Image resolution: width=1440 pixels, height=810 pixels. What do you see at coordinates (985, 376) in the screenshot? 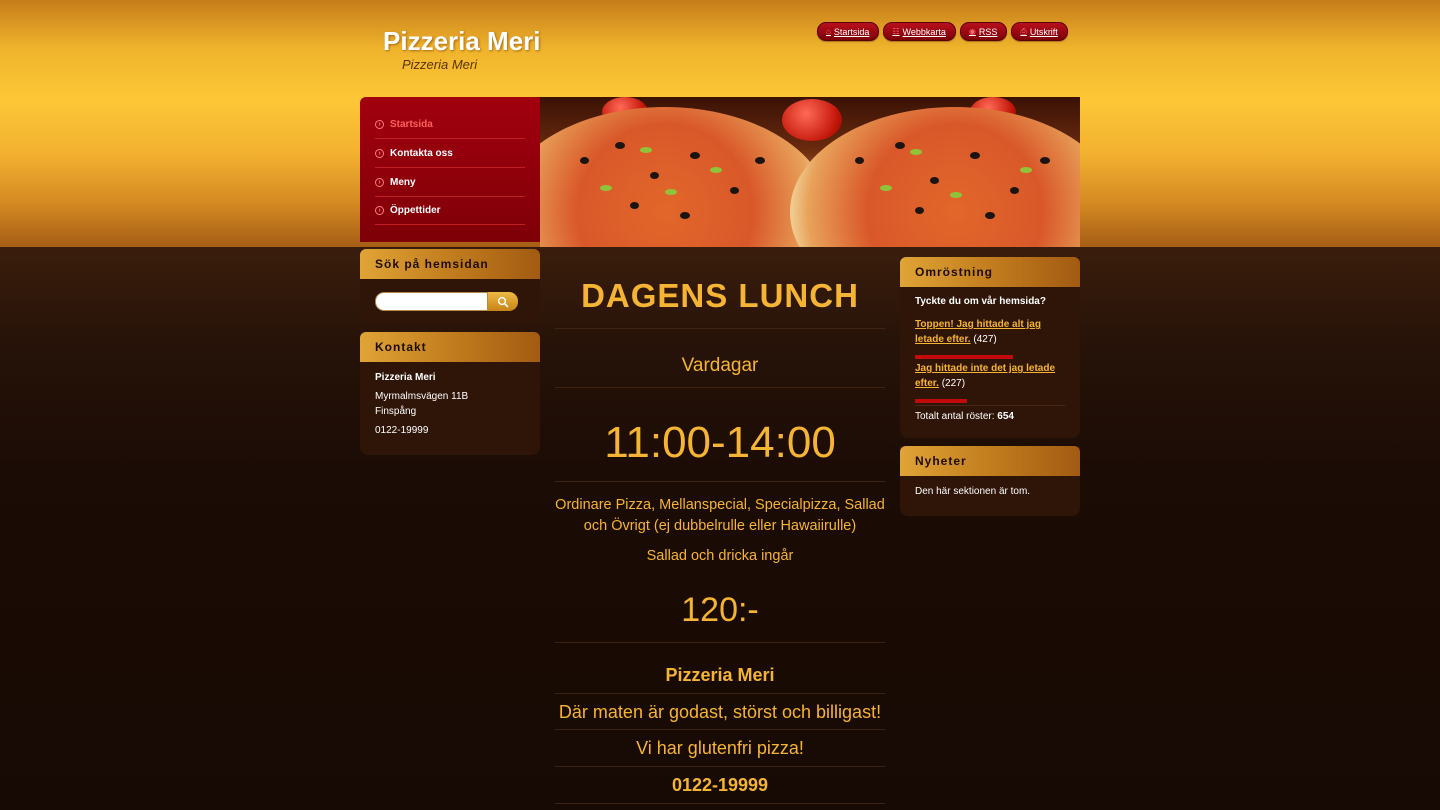
I see `poll-option-link: Jag hittade inte det jag letade efter.` at bounding box center [985, 376].